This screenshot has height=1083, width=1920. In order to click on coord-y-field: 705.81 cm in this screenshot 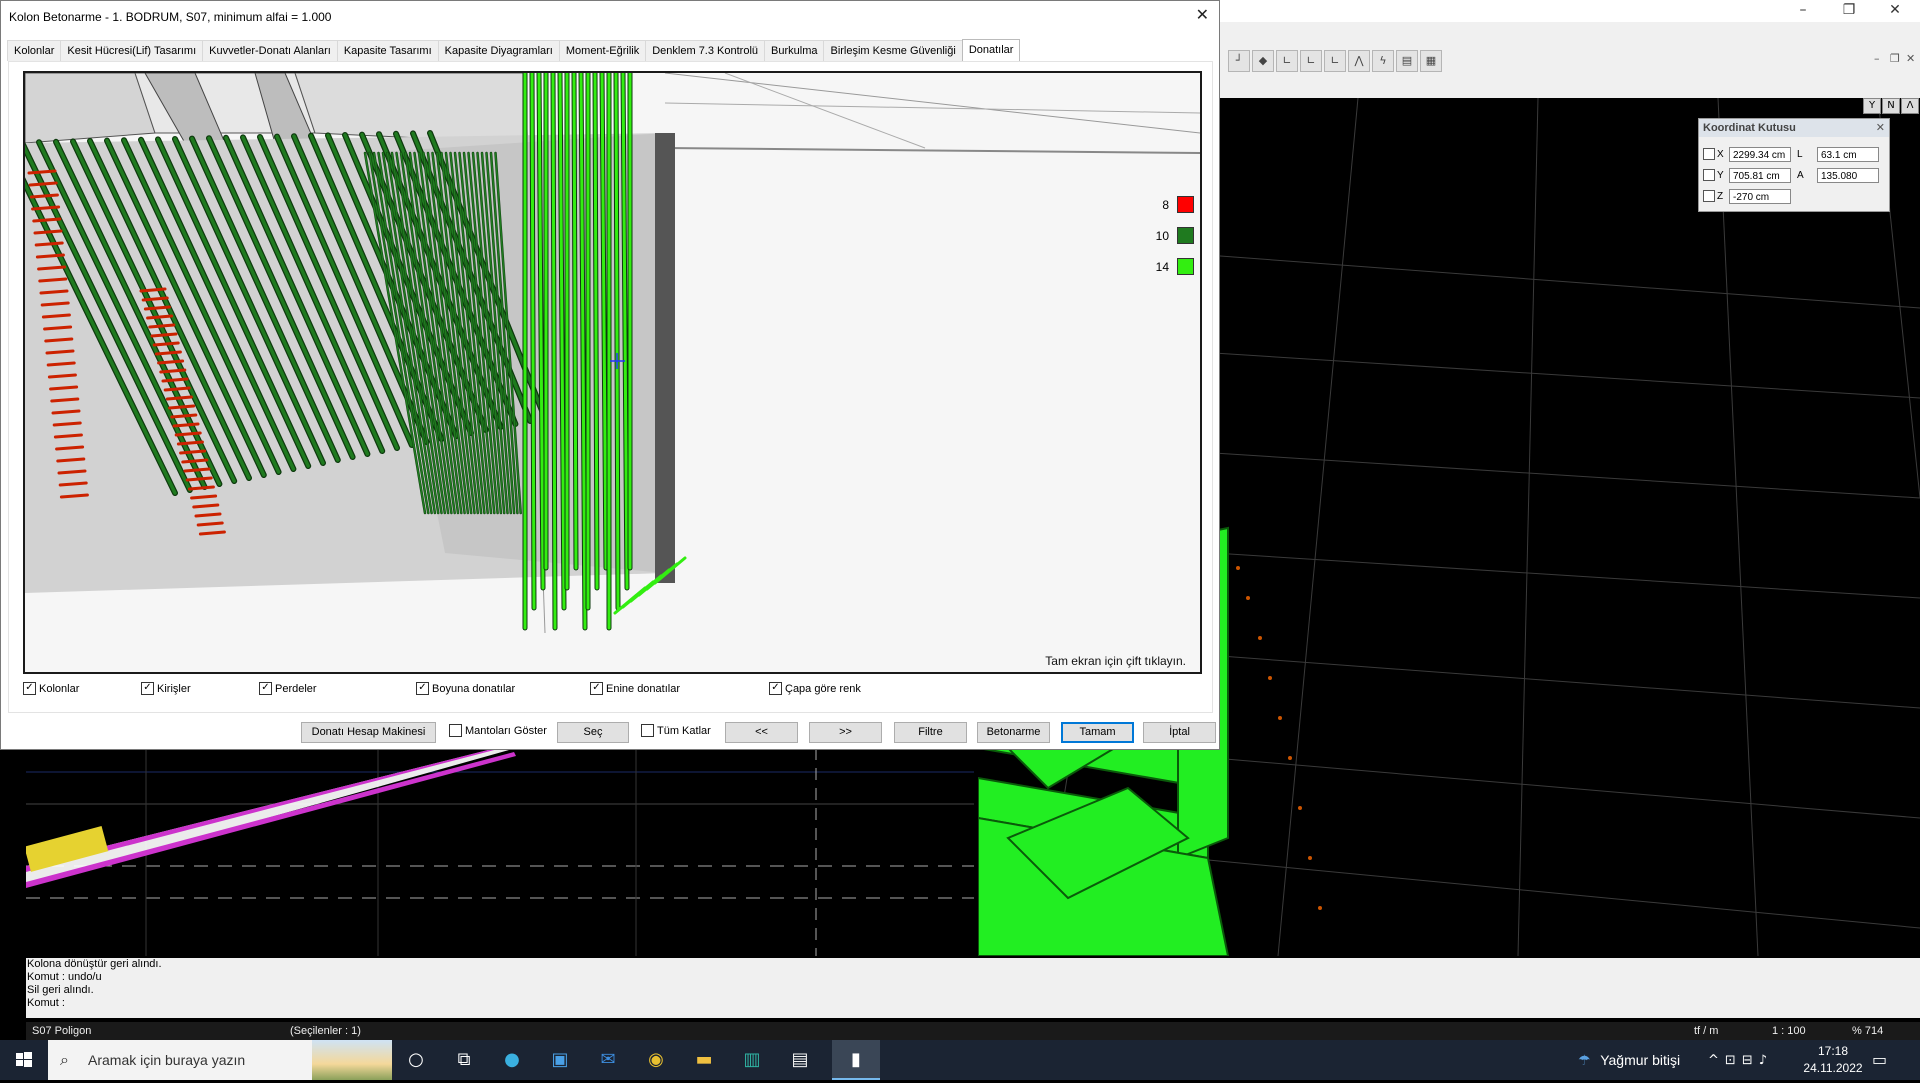, I will do `click(1760, 175)`.